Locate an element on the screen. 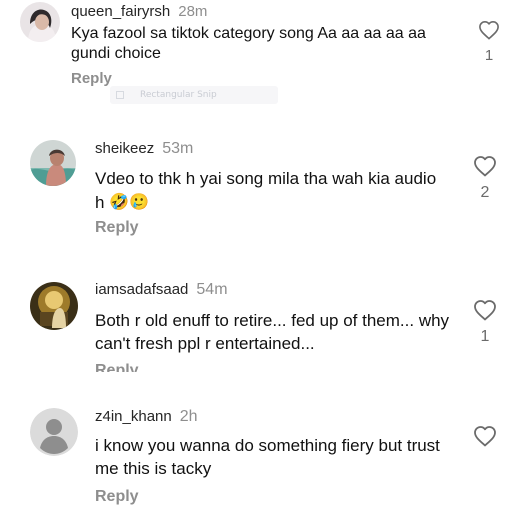 This screenshot has height=516, width=509. emoji-laughing-and-smiling-tear: 🤣🥲 is located at coordinates (129, 201).